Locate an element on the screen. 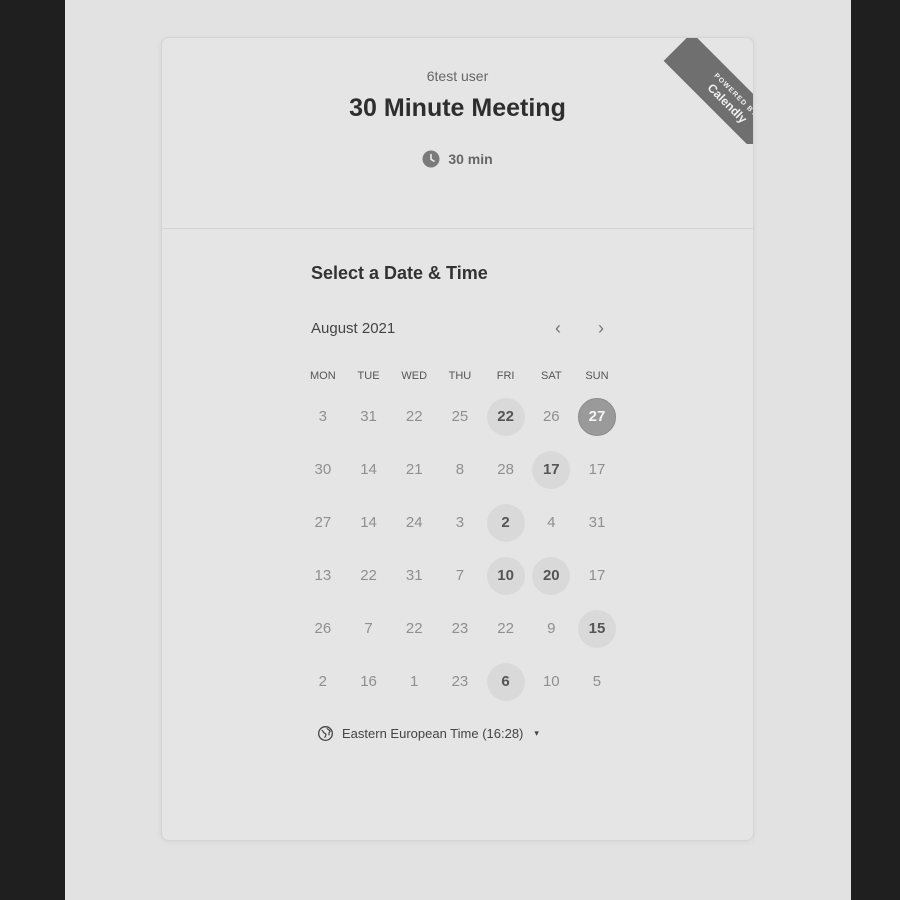 Image resolution: width=900 pixels, height=900 pixels. weekday-thu: THU is located at coordinates (460, 376).